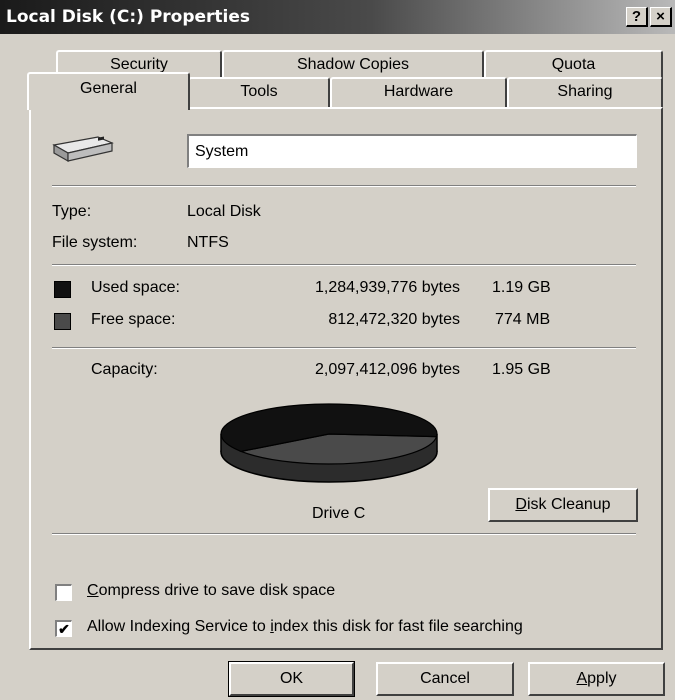 This screenshot has width=675, height=700. Describe the element at coordinates (394, 319) in the screenshot. I see `free-space-bytes: 812,472,320 bytes` at that location.